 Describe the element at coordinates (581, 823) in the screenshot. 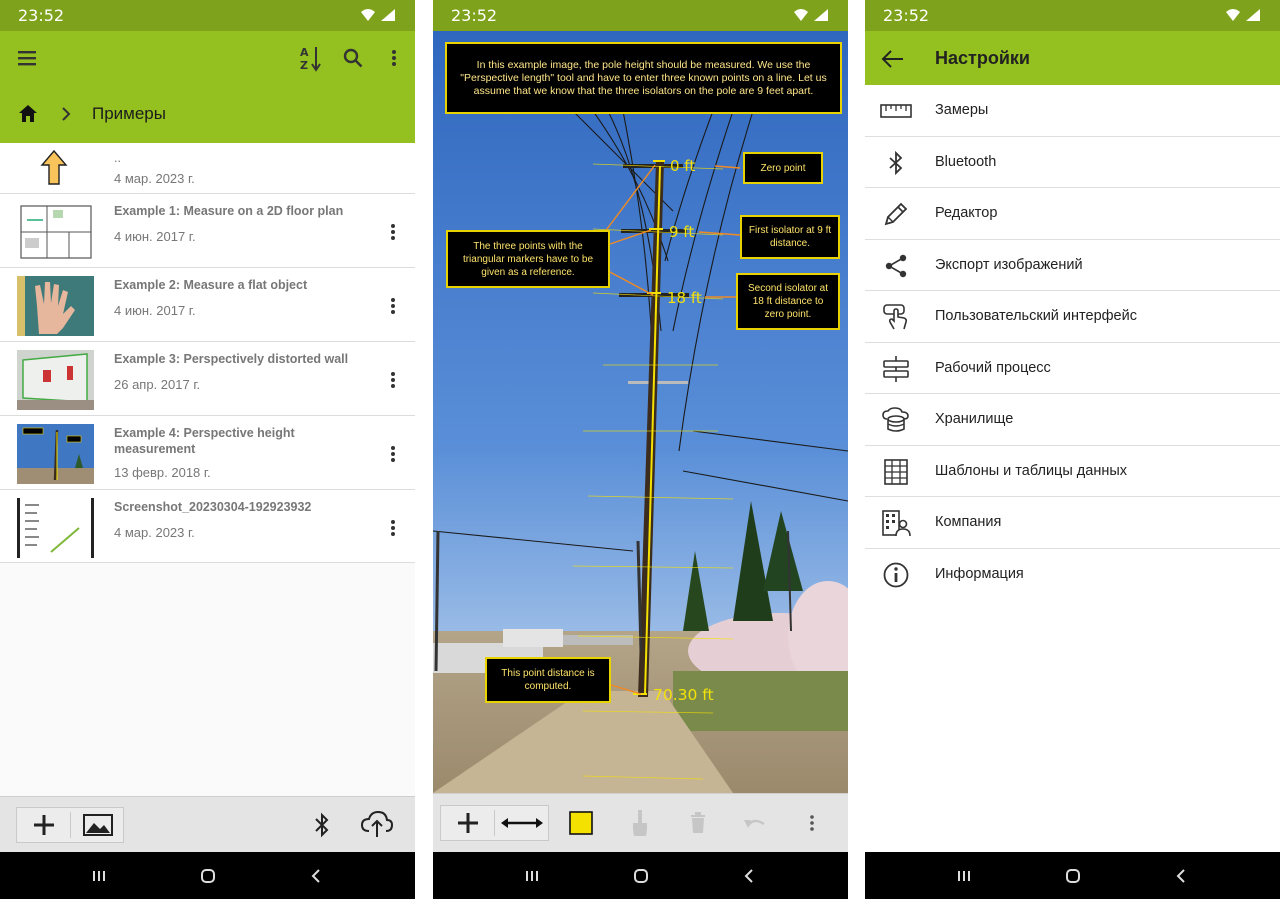

I see `color-picker-icon` at that location.